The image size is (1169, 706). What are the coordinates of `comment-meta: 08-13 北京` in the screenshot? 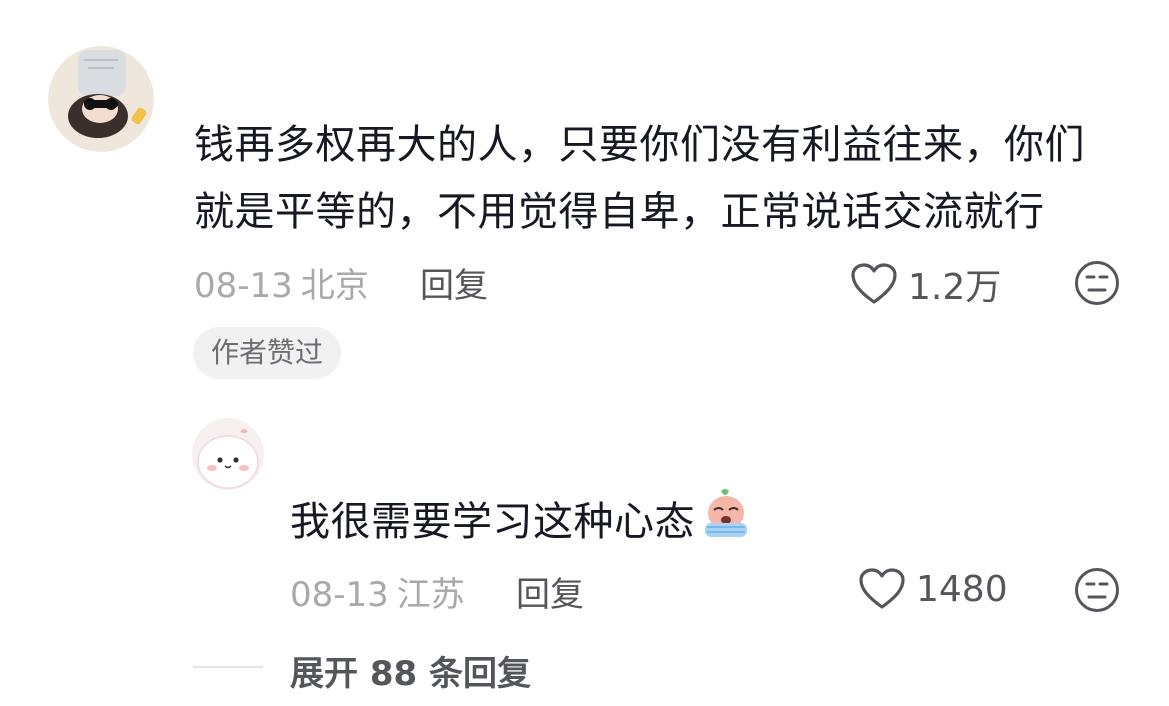 It's located at (281, 282).